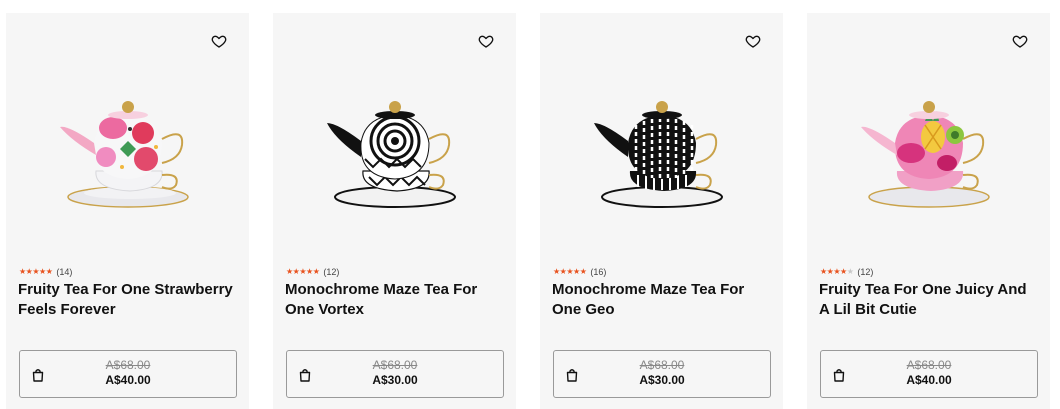 This screenshot has height=409, width=1060. I want to click on product-title: Monochrome Maze Tea For One Vortex, so click(392, 300).